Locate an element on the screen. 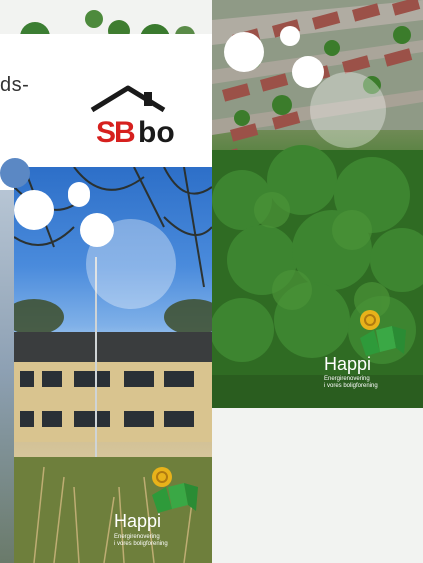  logo-b: B is located at coordinates (125, 132).